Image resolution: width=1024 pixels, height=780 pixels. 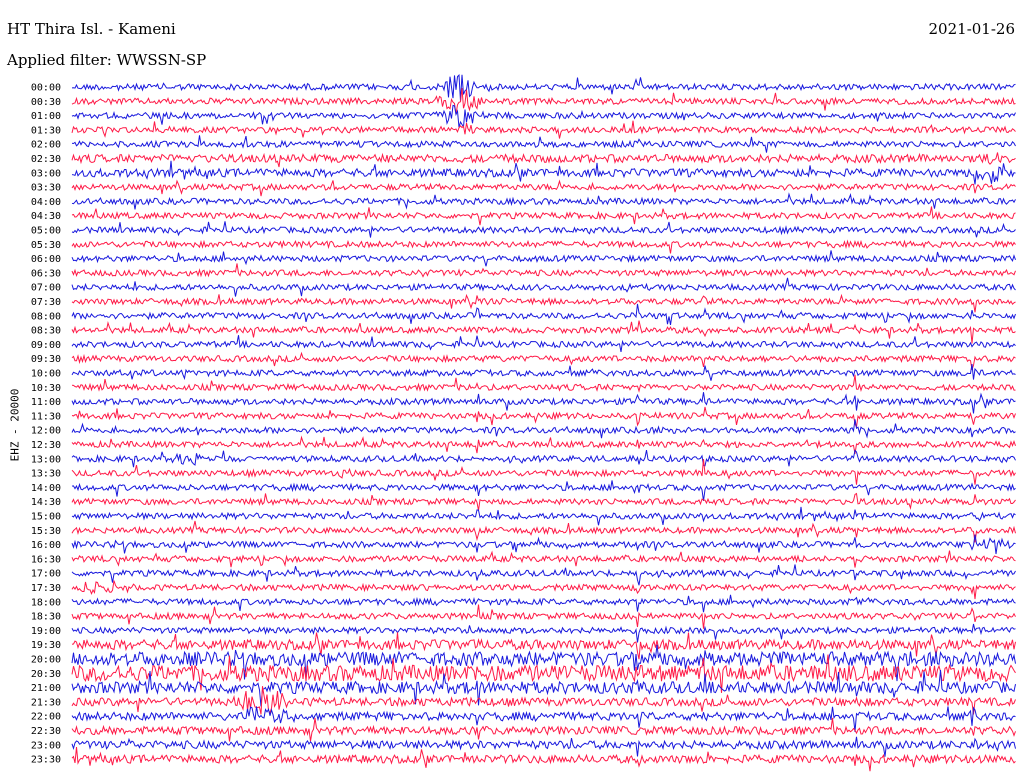 I want to click on row-time-label: 20:00, so click(x=46, y=660).